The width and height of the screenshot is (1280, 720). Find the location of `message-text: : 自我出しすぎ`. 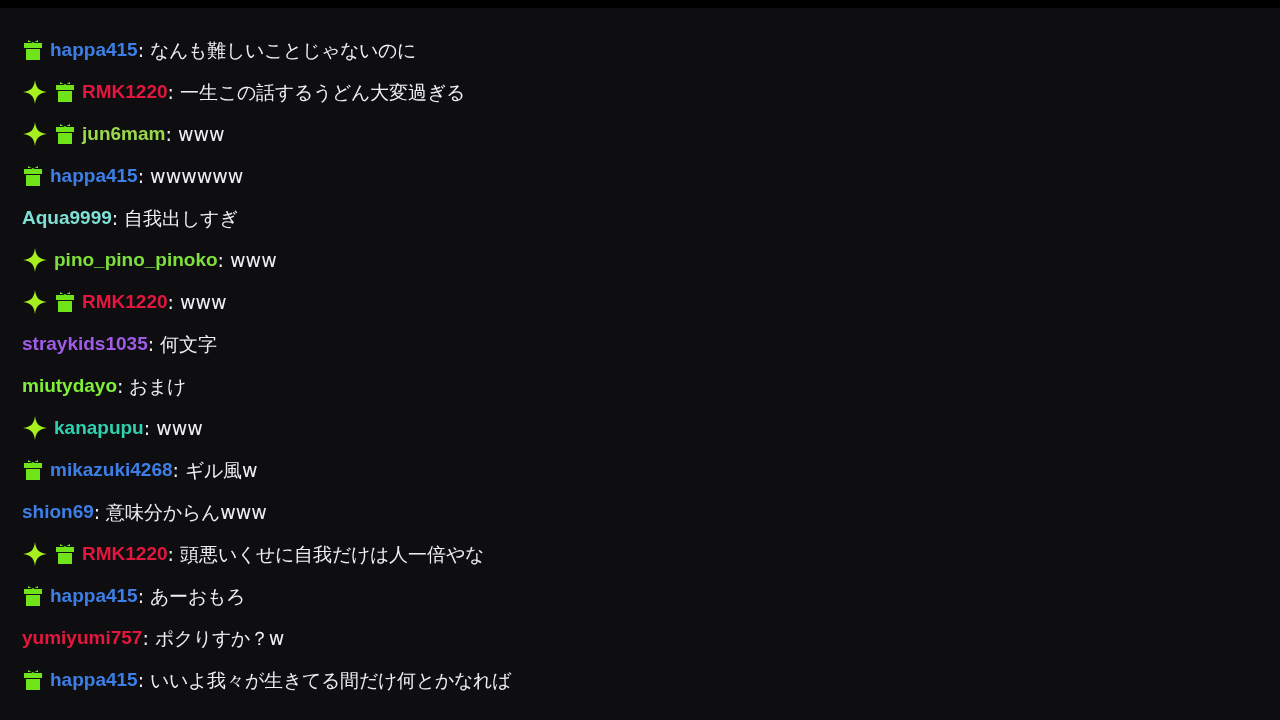

message-text: : 自我出しすぎ is located at coordinates (175, 218).